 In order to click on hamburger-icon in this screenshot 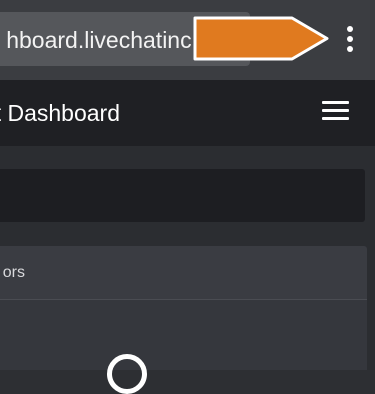, I will do `click(336, 112)`.